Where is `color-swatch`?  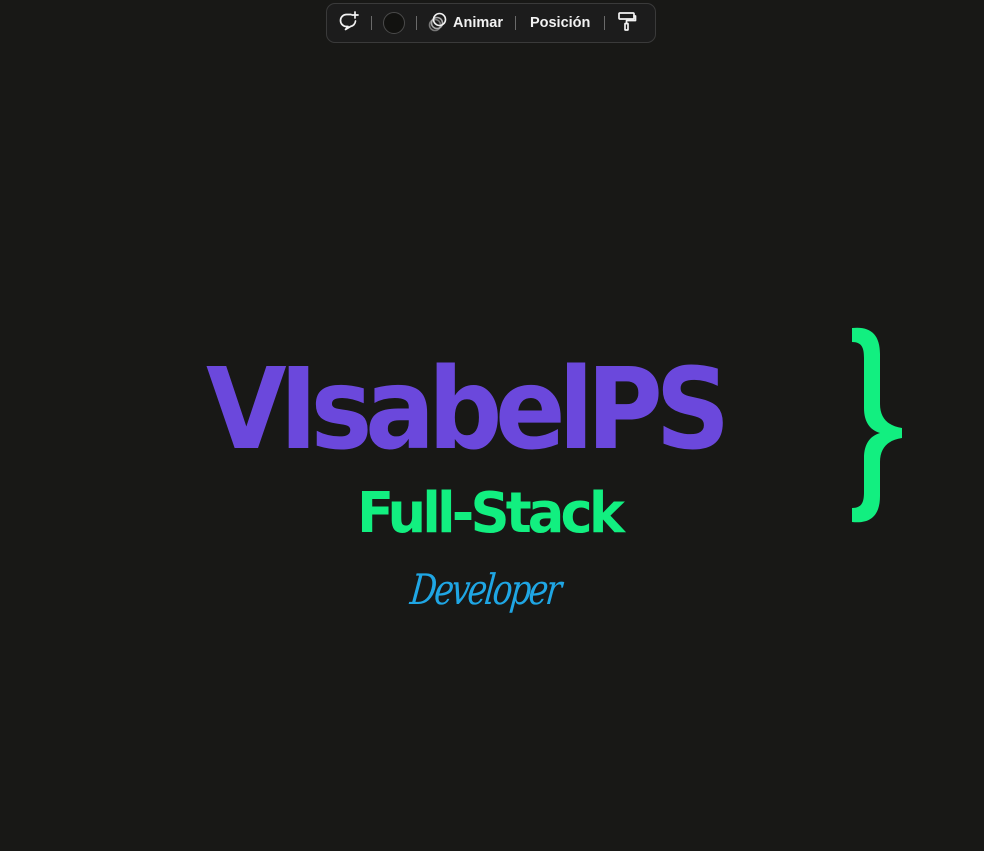
color-swatch is located at coordinates (394, 23).